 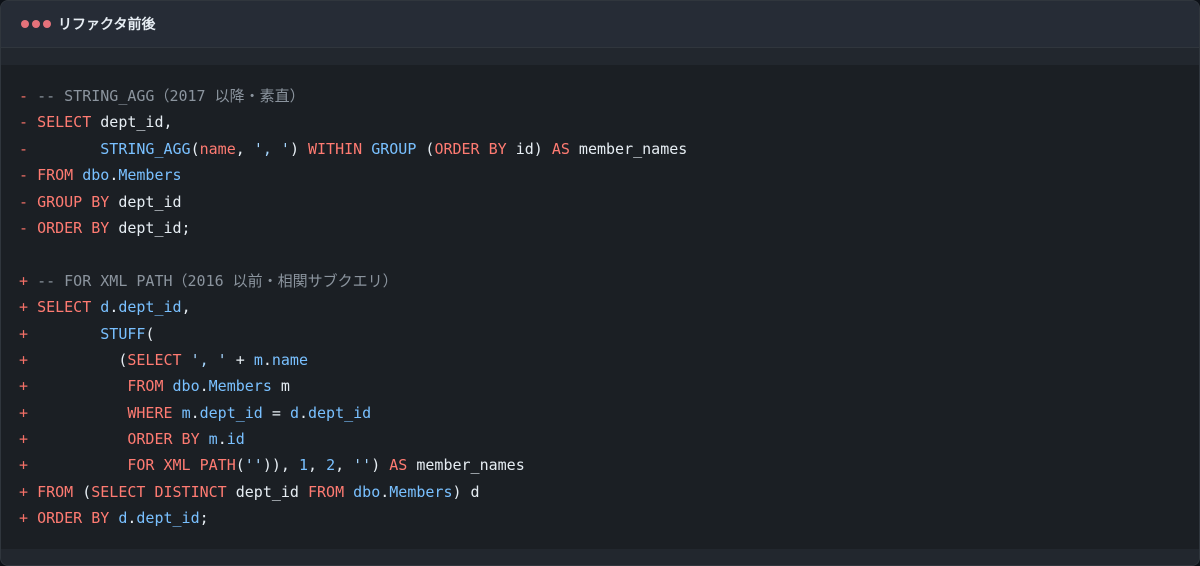 I want to click on window-dots, so click(x=36, y=24).